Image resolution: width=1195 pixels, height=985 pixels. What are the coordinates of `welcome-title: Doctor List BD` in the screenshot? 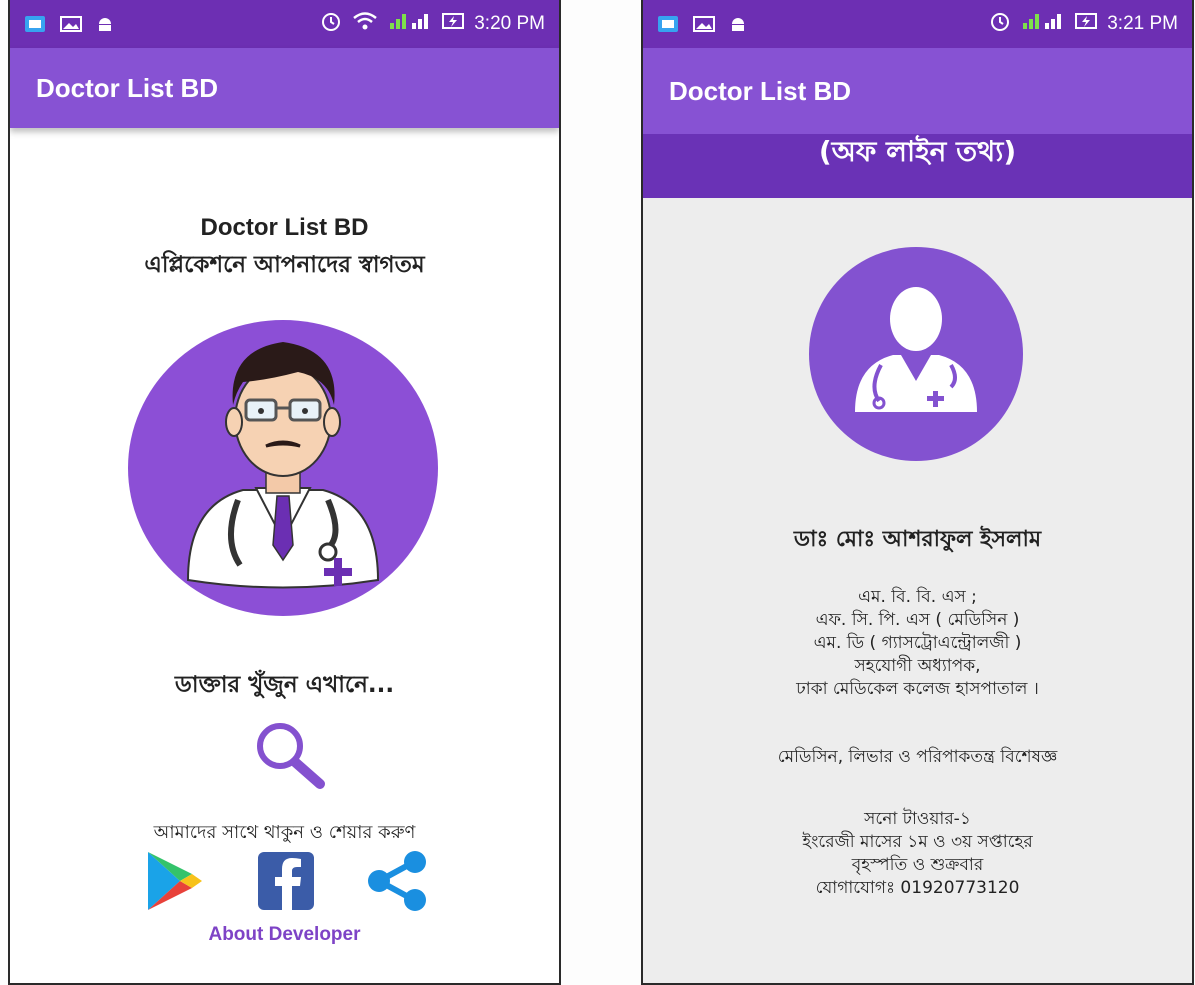 It's located at (284, 227).